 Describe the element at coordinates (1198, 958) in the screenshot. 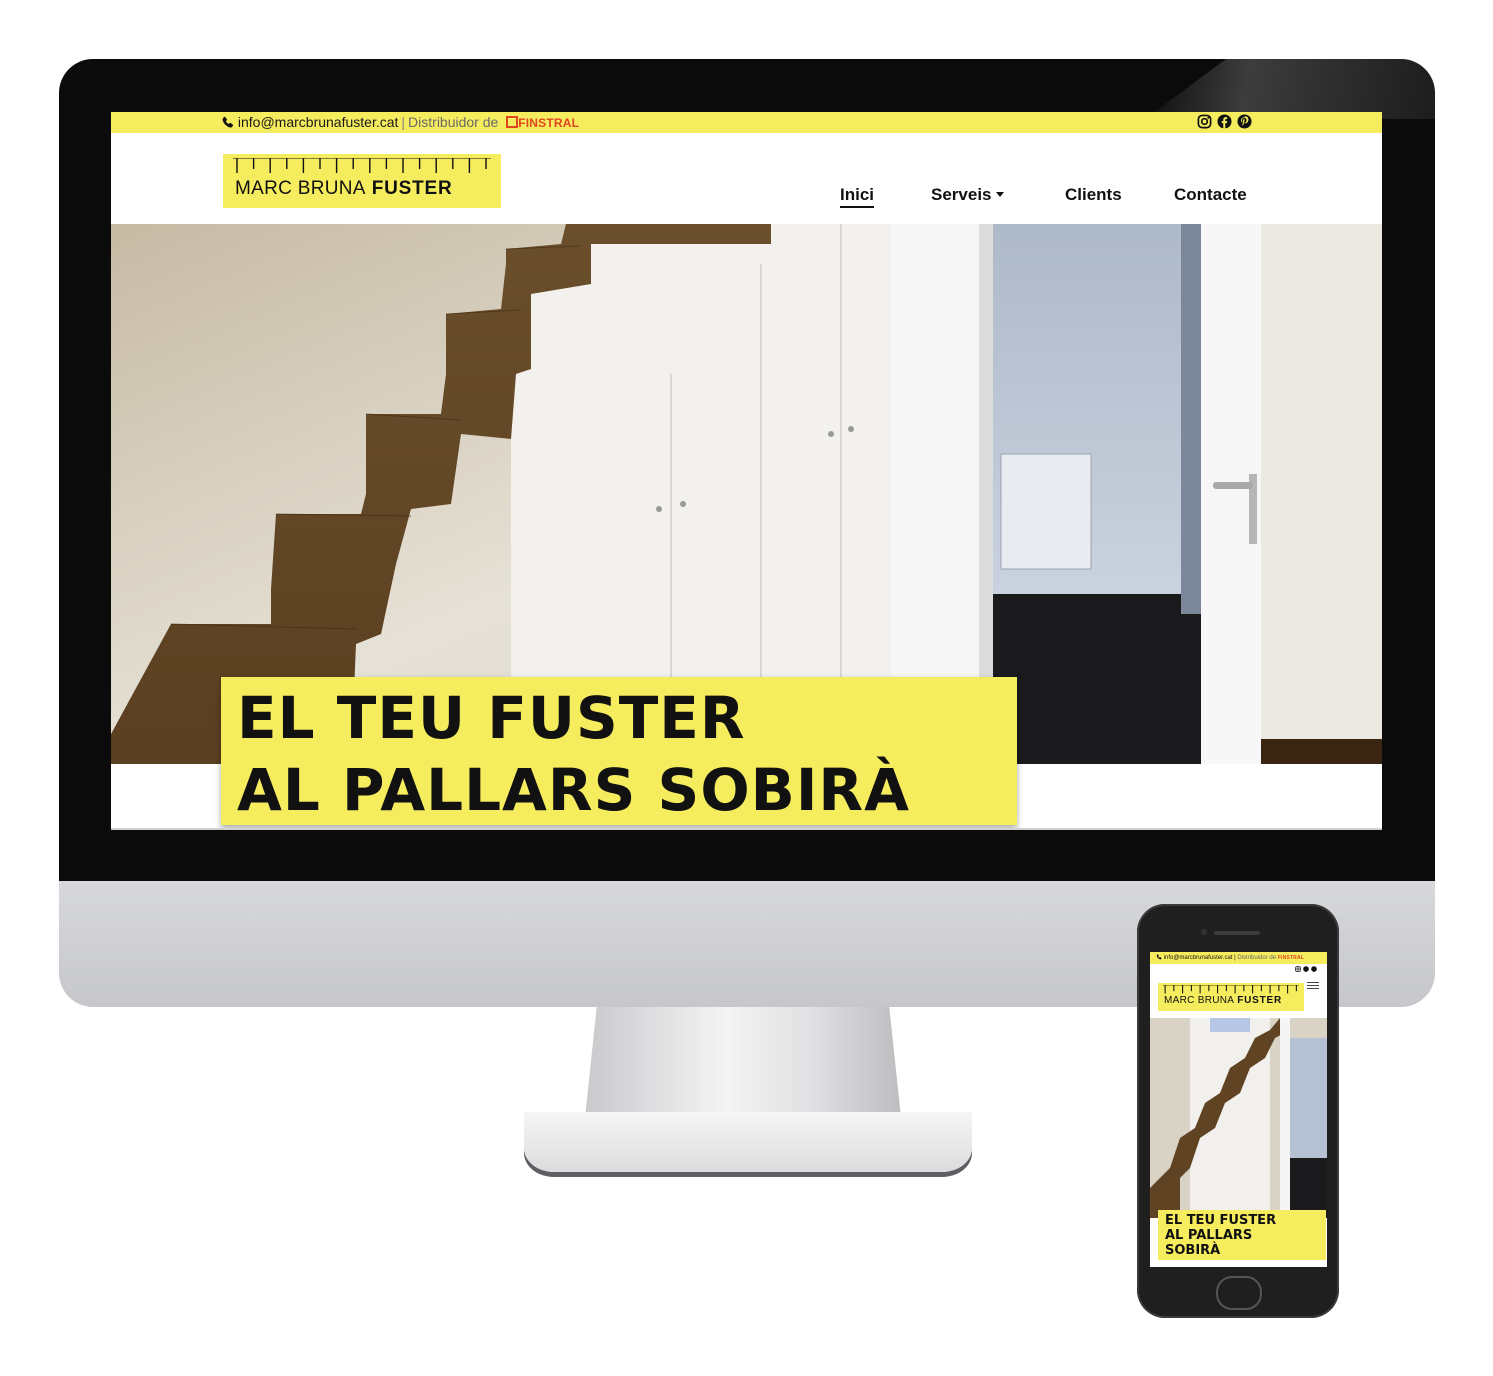

I see `mobile-email-link: info@marcbrunafuster.cat` at that location.